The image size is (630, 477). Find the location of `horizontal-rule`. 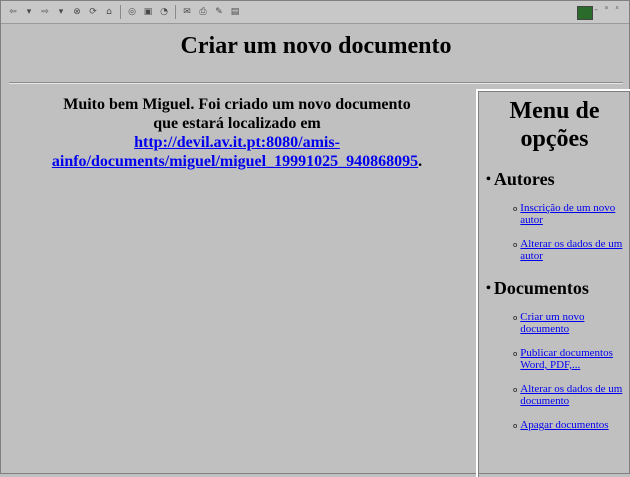

horizontal-rule is located at coordinates (316, 83).